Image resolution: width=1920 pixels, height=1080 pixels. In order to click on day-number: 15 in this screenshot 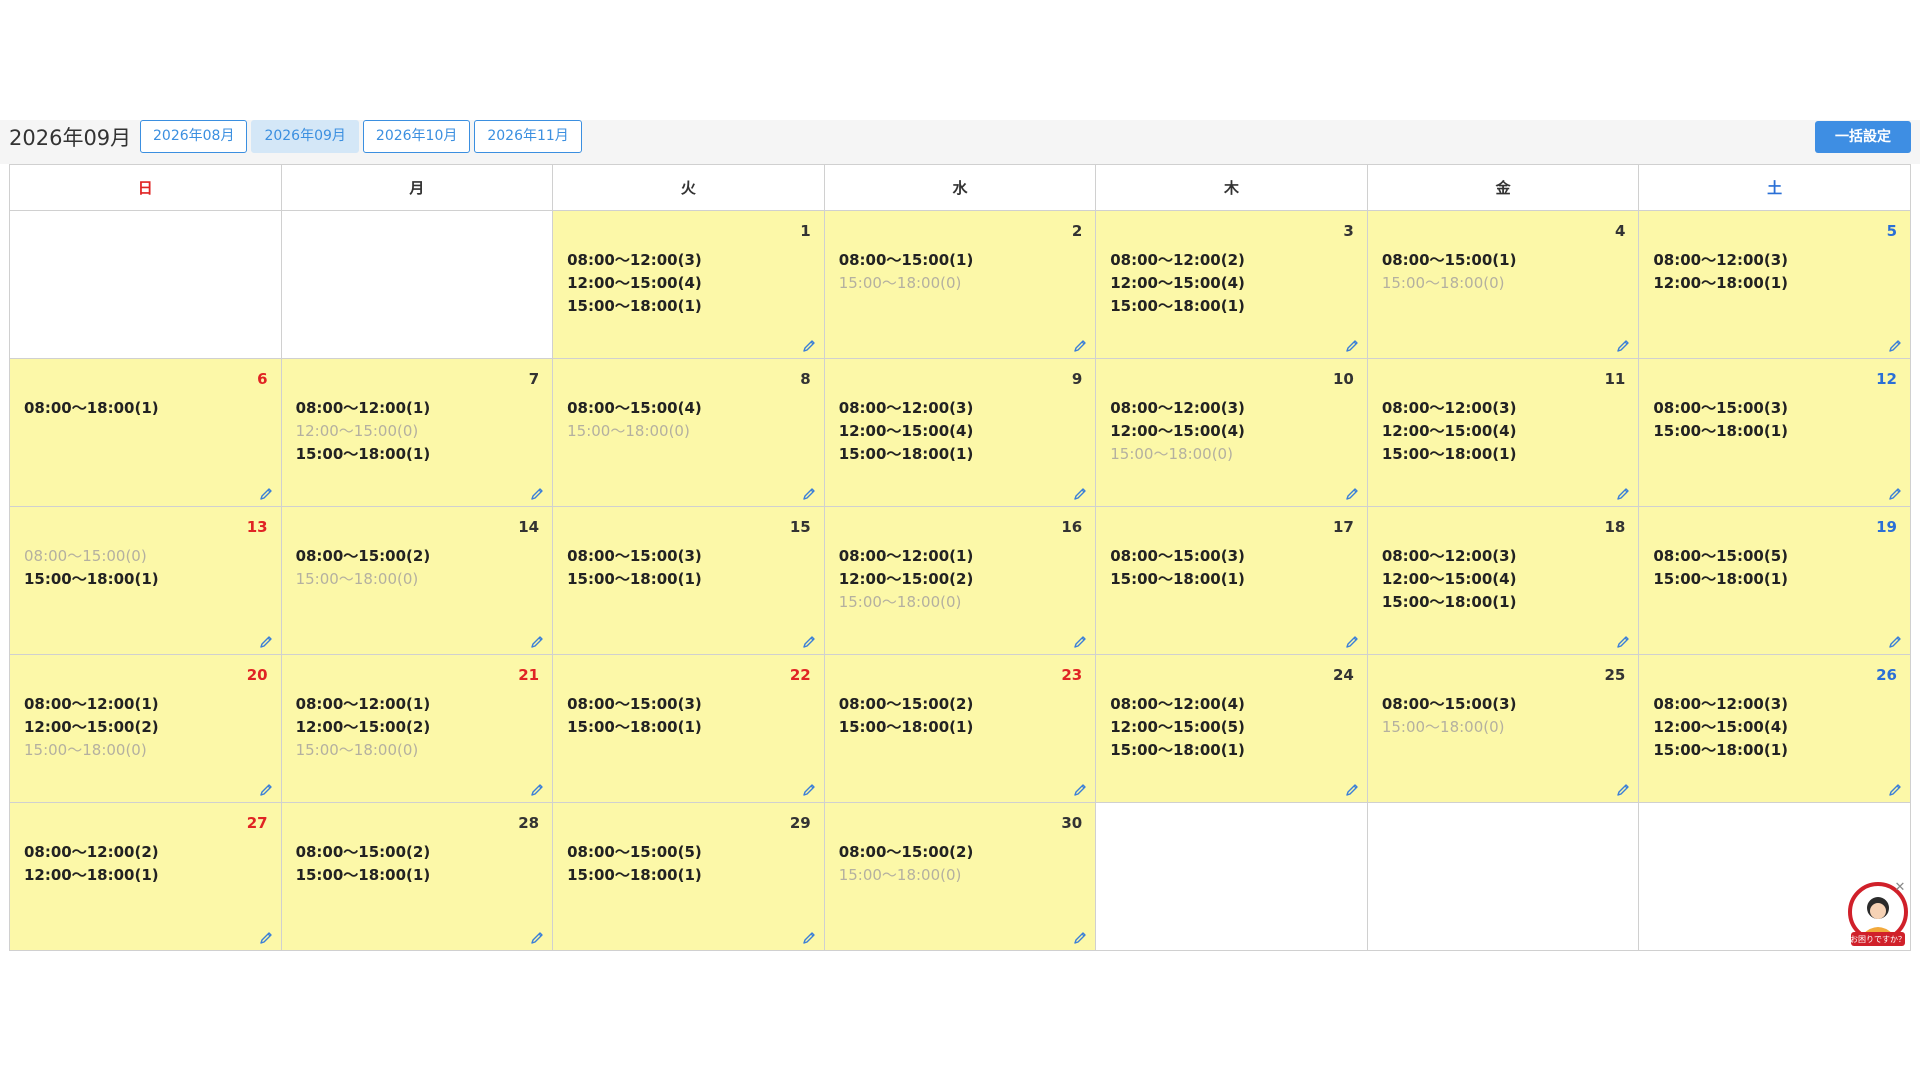, I will do `click(800, 527)`.